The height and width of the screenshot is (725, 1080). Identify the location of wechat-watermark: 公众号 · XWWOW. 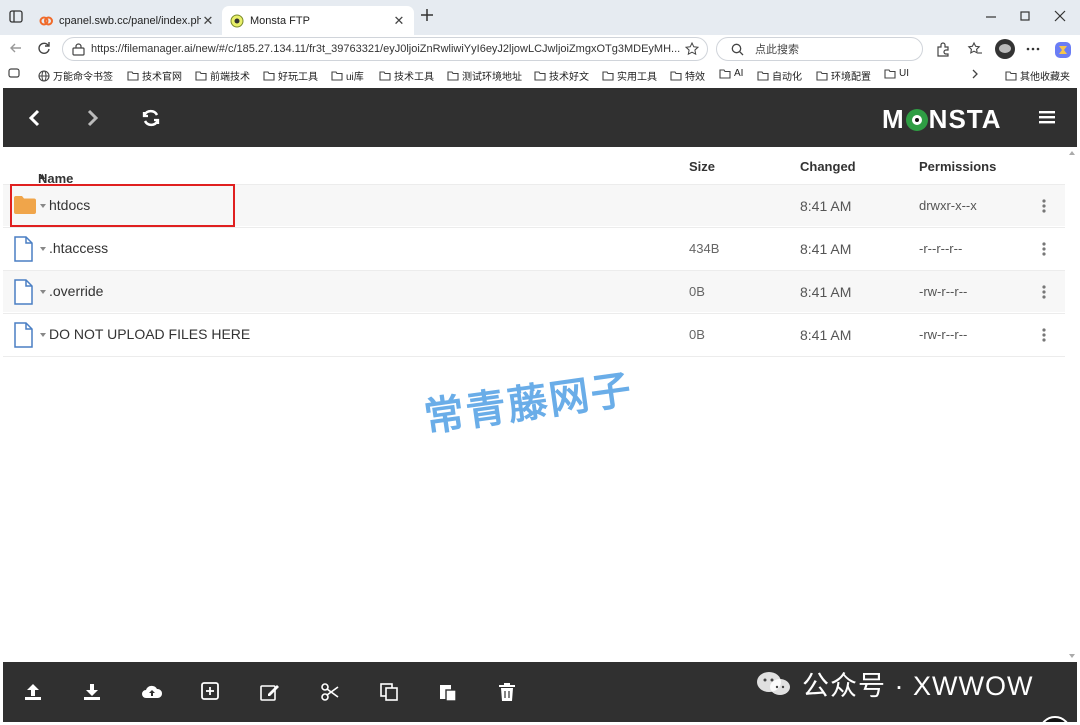
(894, 683).